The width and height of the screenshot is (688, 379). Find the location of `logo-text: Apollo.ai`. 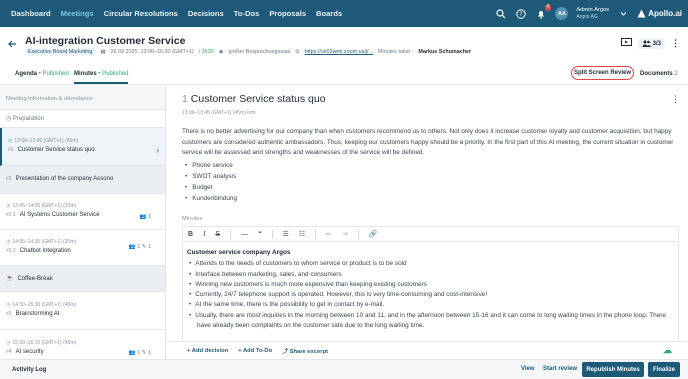

logo-text: Apollo.ai is located at coordinates (665, 13).